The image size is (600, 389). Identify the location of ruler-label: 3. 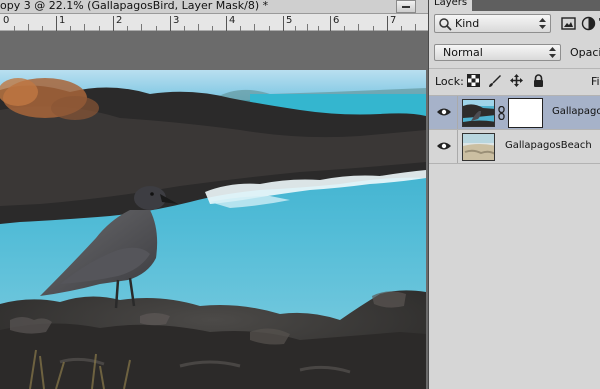
(176, 20).